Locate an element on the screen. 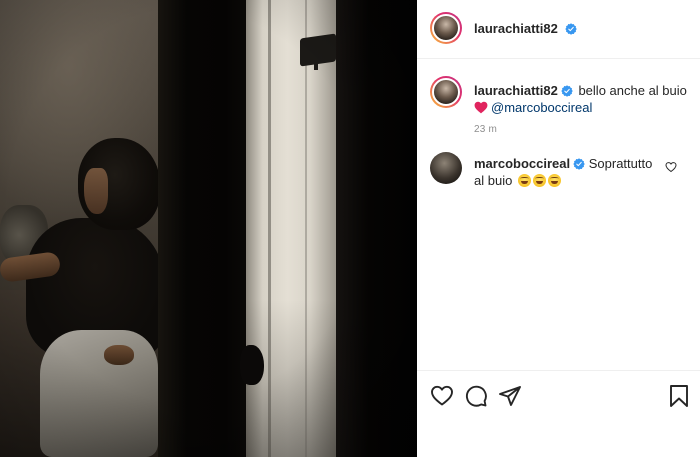 The height and width of the screenshot is (457, 700). comment-username: marcoboccireal is located at coordinates (522, 163).